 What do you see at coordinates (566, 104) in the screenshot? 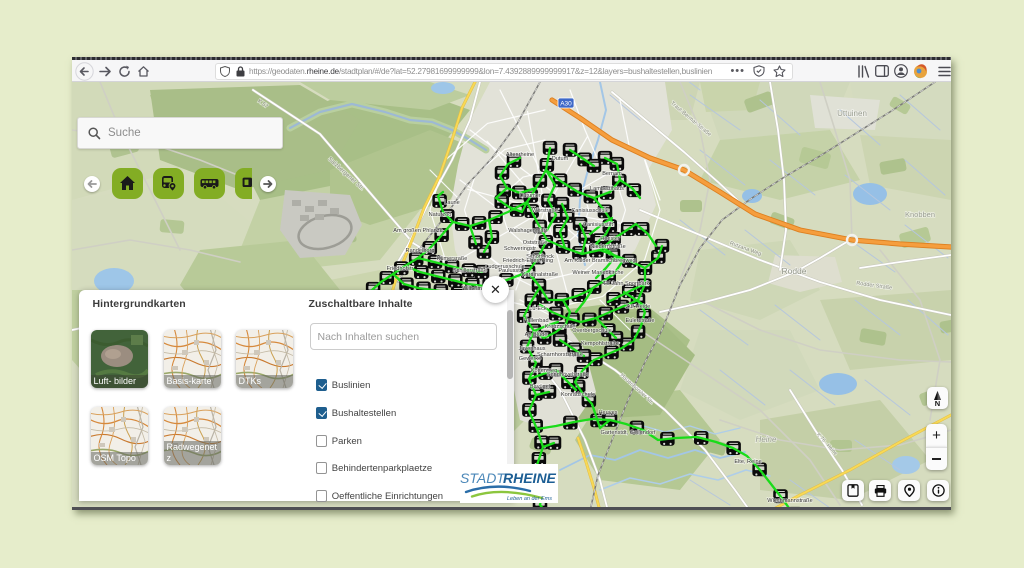
I see `svg-text: A30` at bounding box center [566, 104].